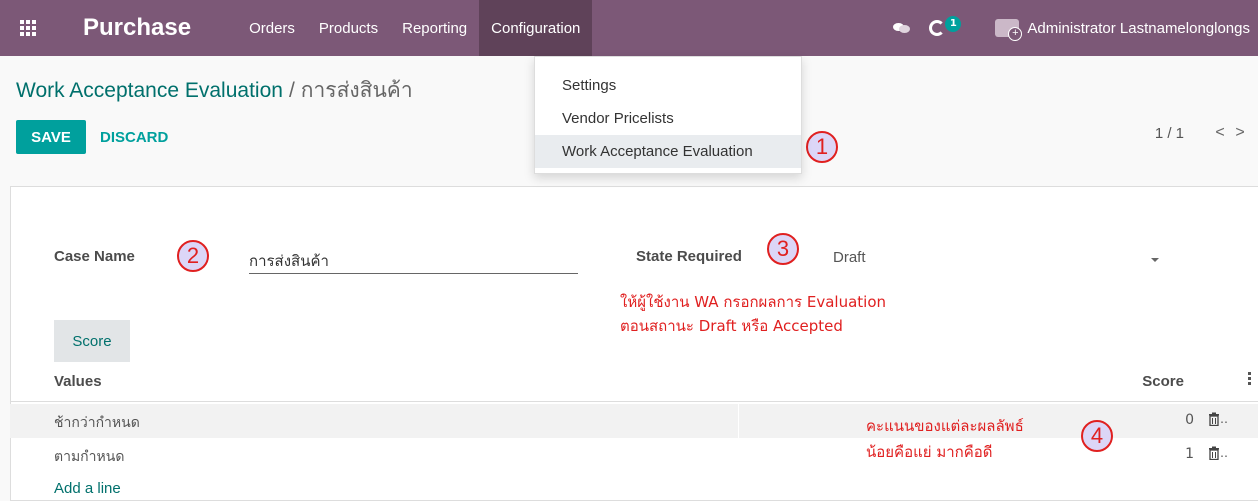  I want to click on app-brand: Purchase, so click(137, 28).